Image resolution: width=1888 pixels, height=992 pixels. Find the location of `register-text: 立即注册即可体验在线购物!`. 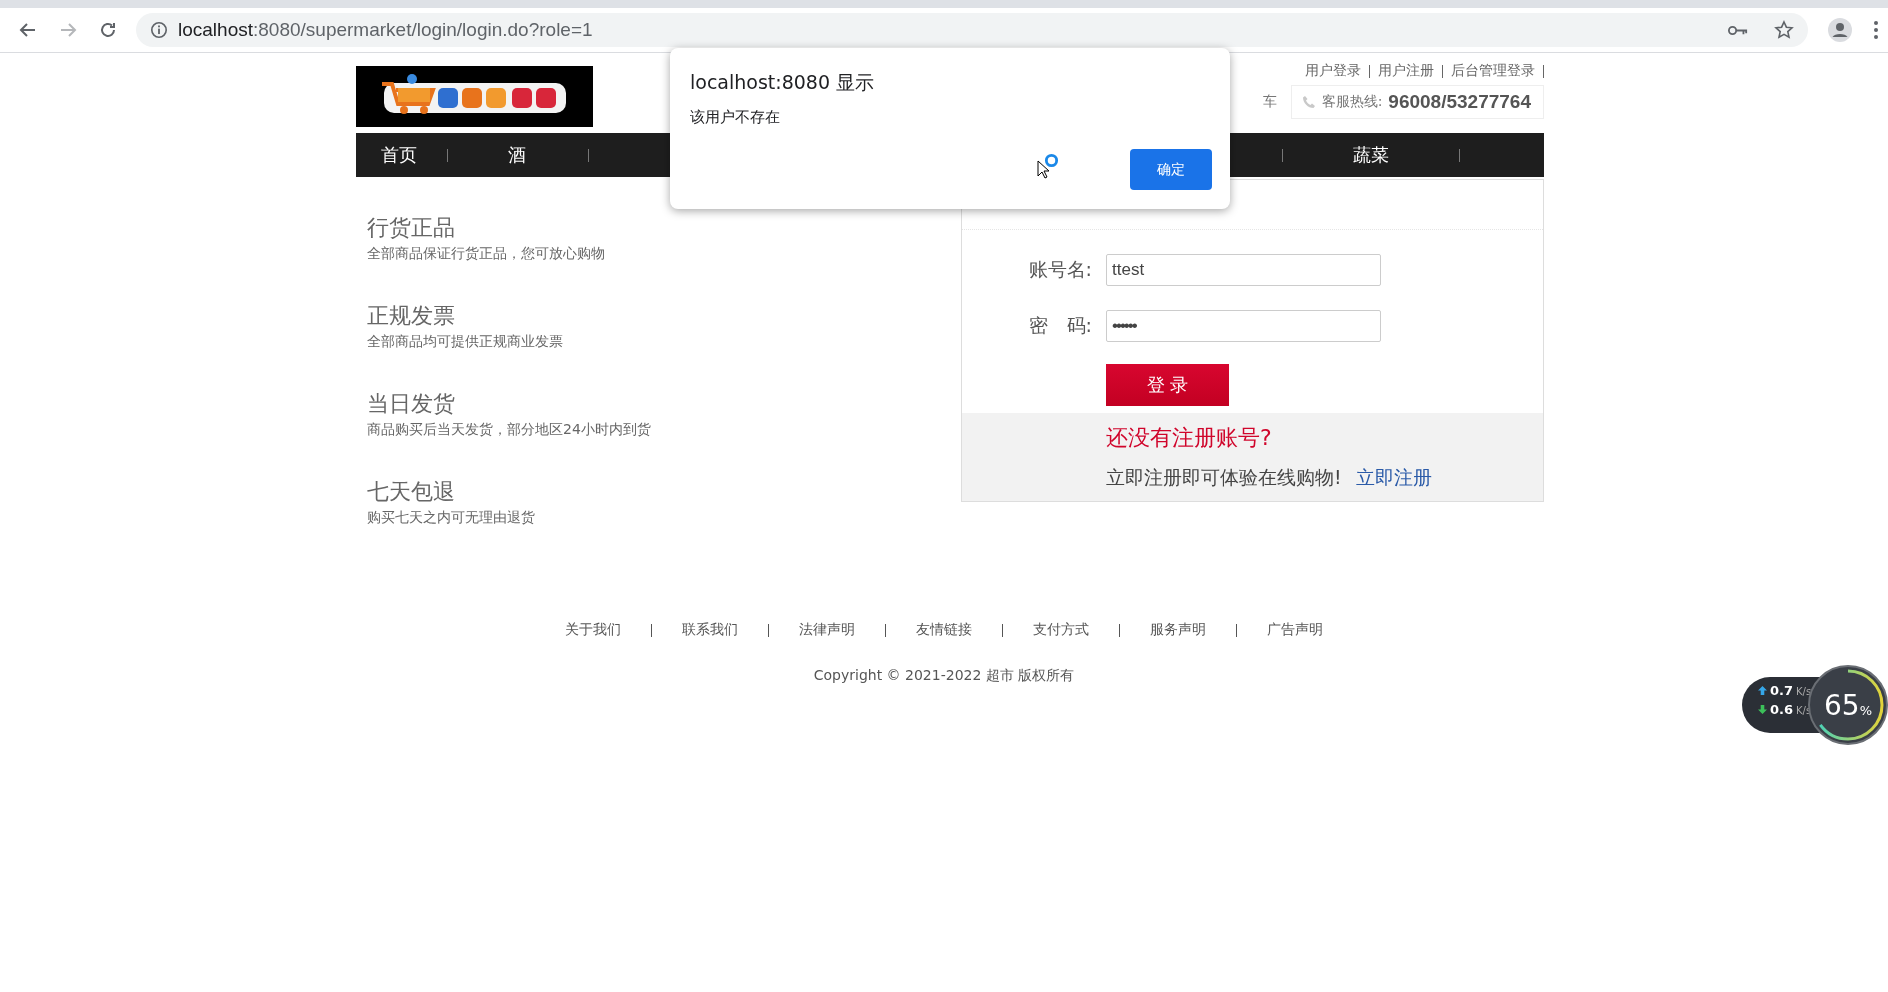

register-text: 立即注册即可体验在线购物! is located at coordinates (1224, 477).